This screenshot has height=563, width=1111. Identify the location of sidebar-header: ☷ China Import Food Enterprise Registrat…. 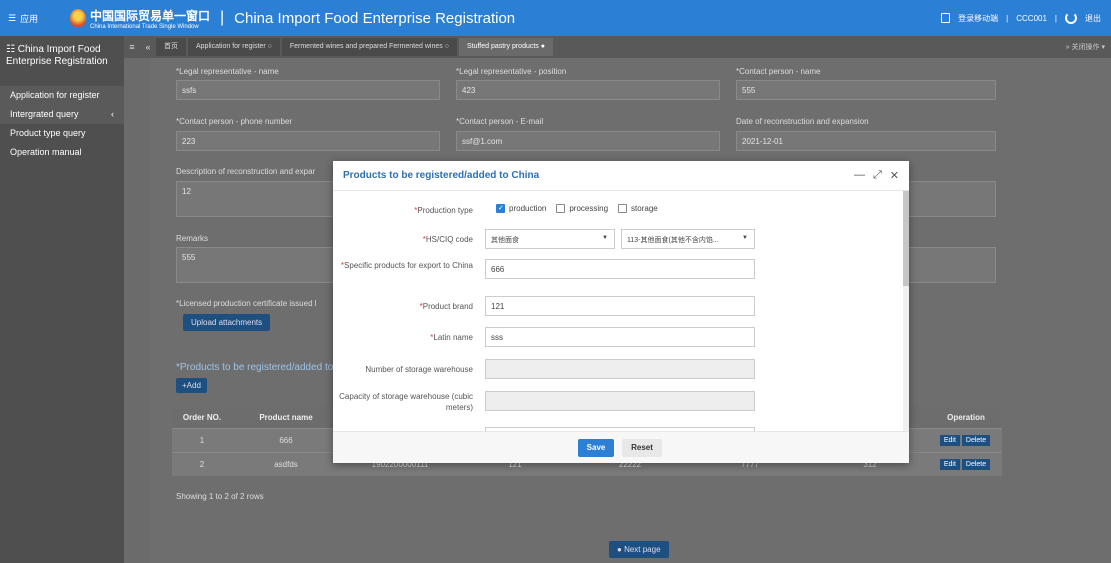
(57, 55).